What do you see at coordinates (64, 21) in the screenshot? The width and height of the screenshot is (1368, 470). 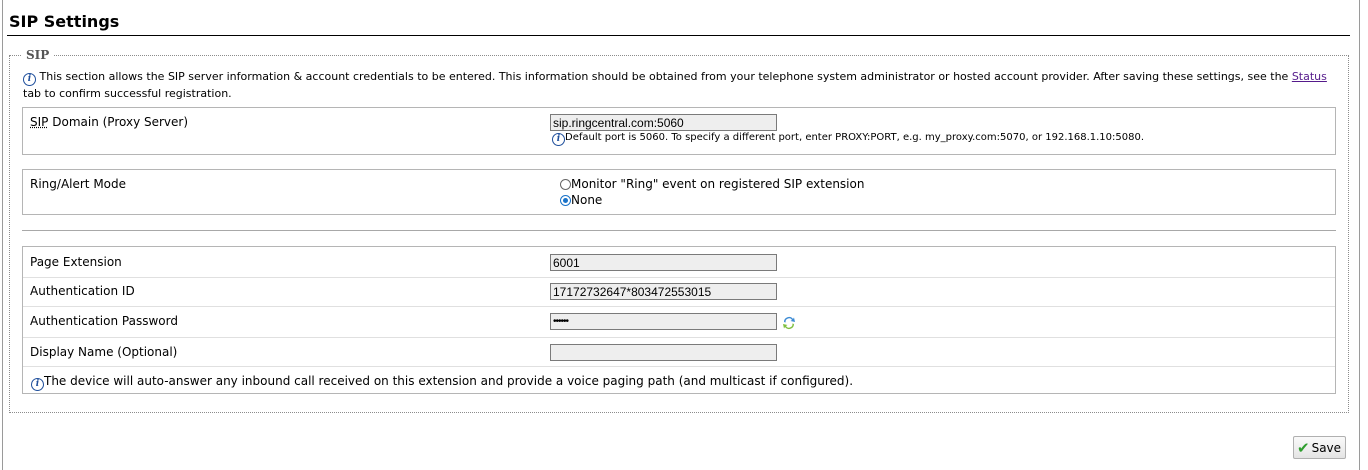 I see `page-title: SIP Settings` at bounding box center [64, 21].